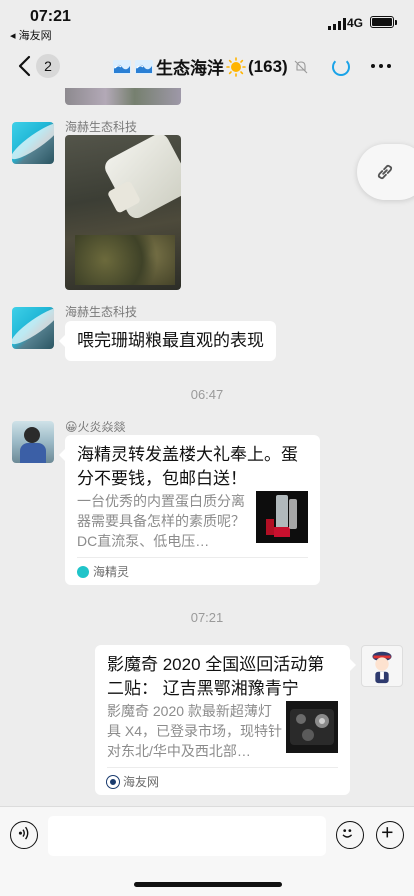 The width and height of the screenshot is (414, 896). What do you see at coordinates (341, 67) in the screenshot?
I see `loading-spinner-icon` at bounding box center [341, 67].